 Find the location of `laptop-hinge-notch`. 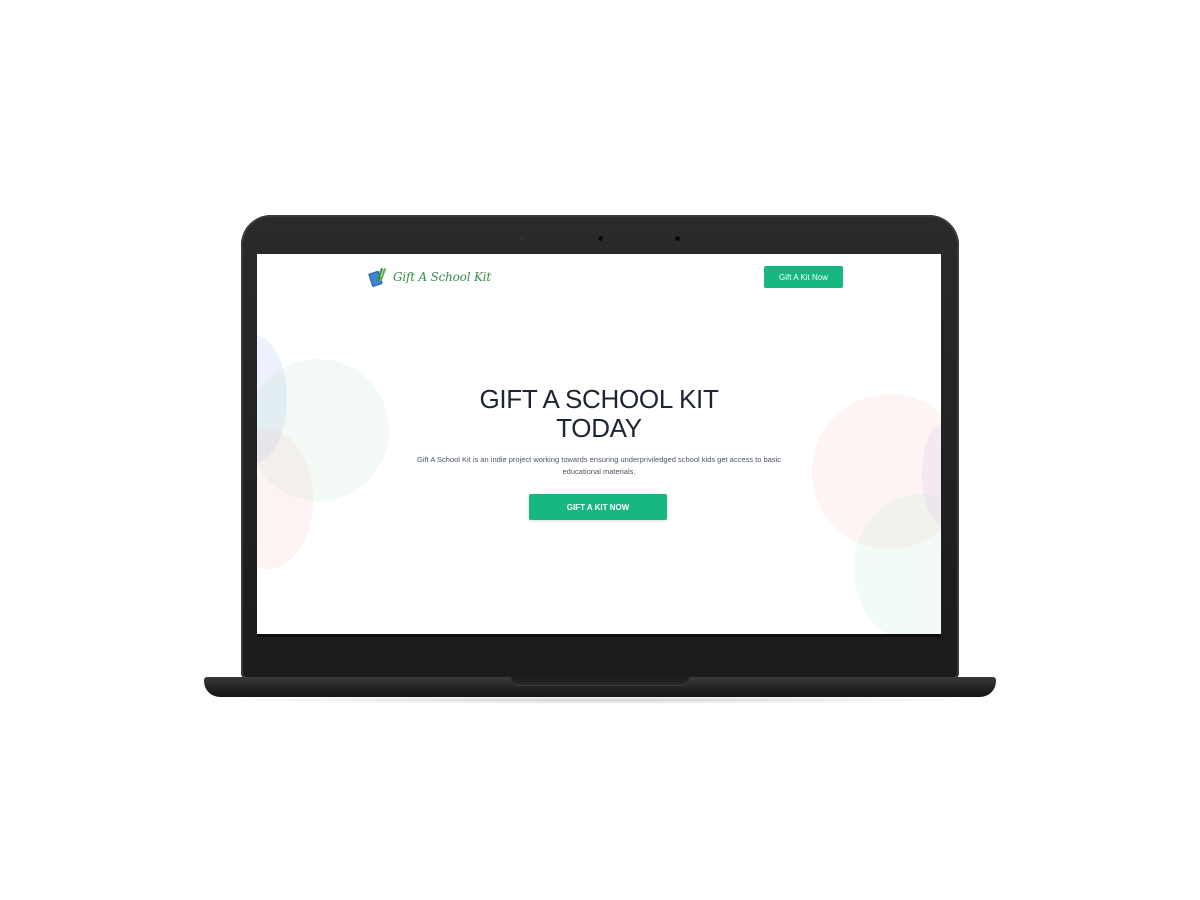

laptop-hinge-notch is located at coordinates (600, 681).